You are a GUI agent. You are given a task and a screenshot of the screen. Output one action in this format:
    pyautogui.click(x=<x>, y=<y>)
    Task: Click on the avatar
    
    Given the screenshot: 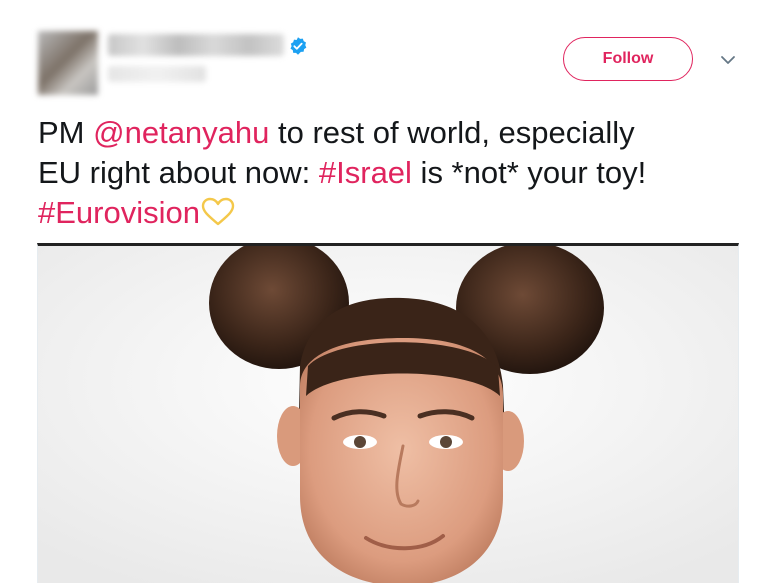 What is the action you would take?
    pyautogui.click(x=68, y=63)
    